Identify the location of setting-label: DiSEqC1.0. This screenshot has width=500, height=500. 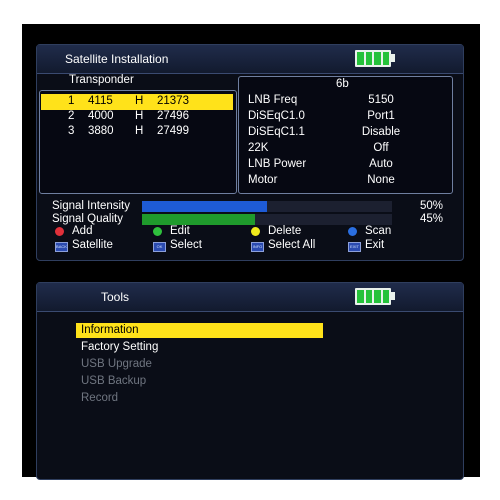
(276, 116).